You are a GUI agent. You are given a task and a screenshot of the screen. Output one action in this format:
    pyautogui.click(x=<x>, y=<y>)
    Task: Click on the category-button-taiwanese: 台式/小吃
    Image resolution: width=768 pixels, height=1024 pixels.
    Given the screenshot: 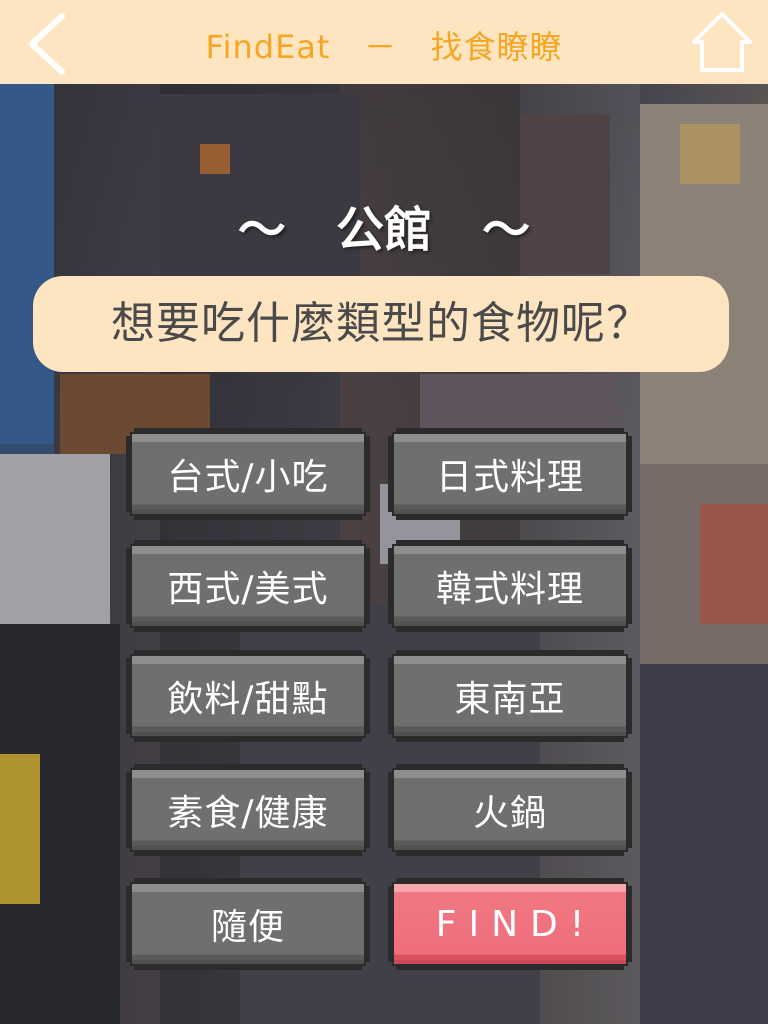 What is the action you would take?
    pyautogui.click(x=248, y=474)
    